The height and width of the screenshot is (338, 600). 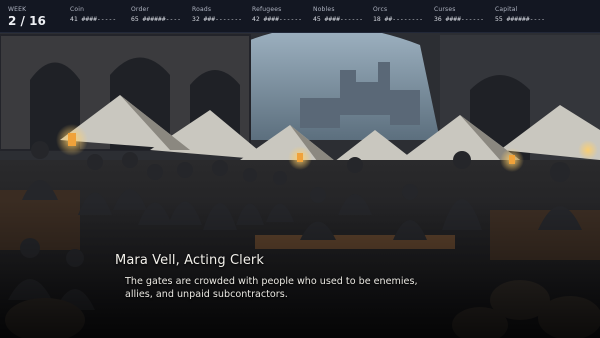 I want to click on dialogue-line: allies, and unpaid subcontractors., so click(x=206, y=294).